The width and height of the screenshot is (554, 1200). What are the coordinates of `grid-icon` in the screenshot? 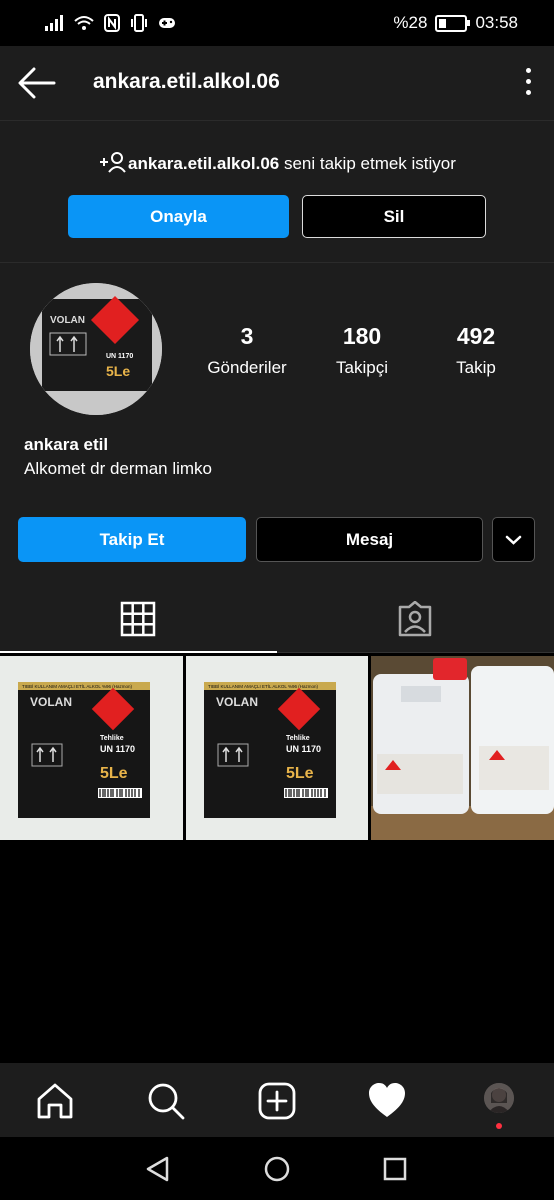 It's located at (138, 619).